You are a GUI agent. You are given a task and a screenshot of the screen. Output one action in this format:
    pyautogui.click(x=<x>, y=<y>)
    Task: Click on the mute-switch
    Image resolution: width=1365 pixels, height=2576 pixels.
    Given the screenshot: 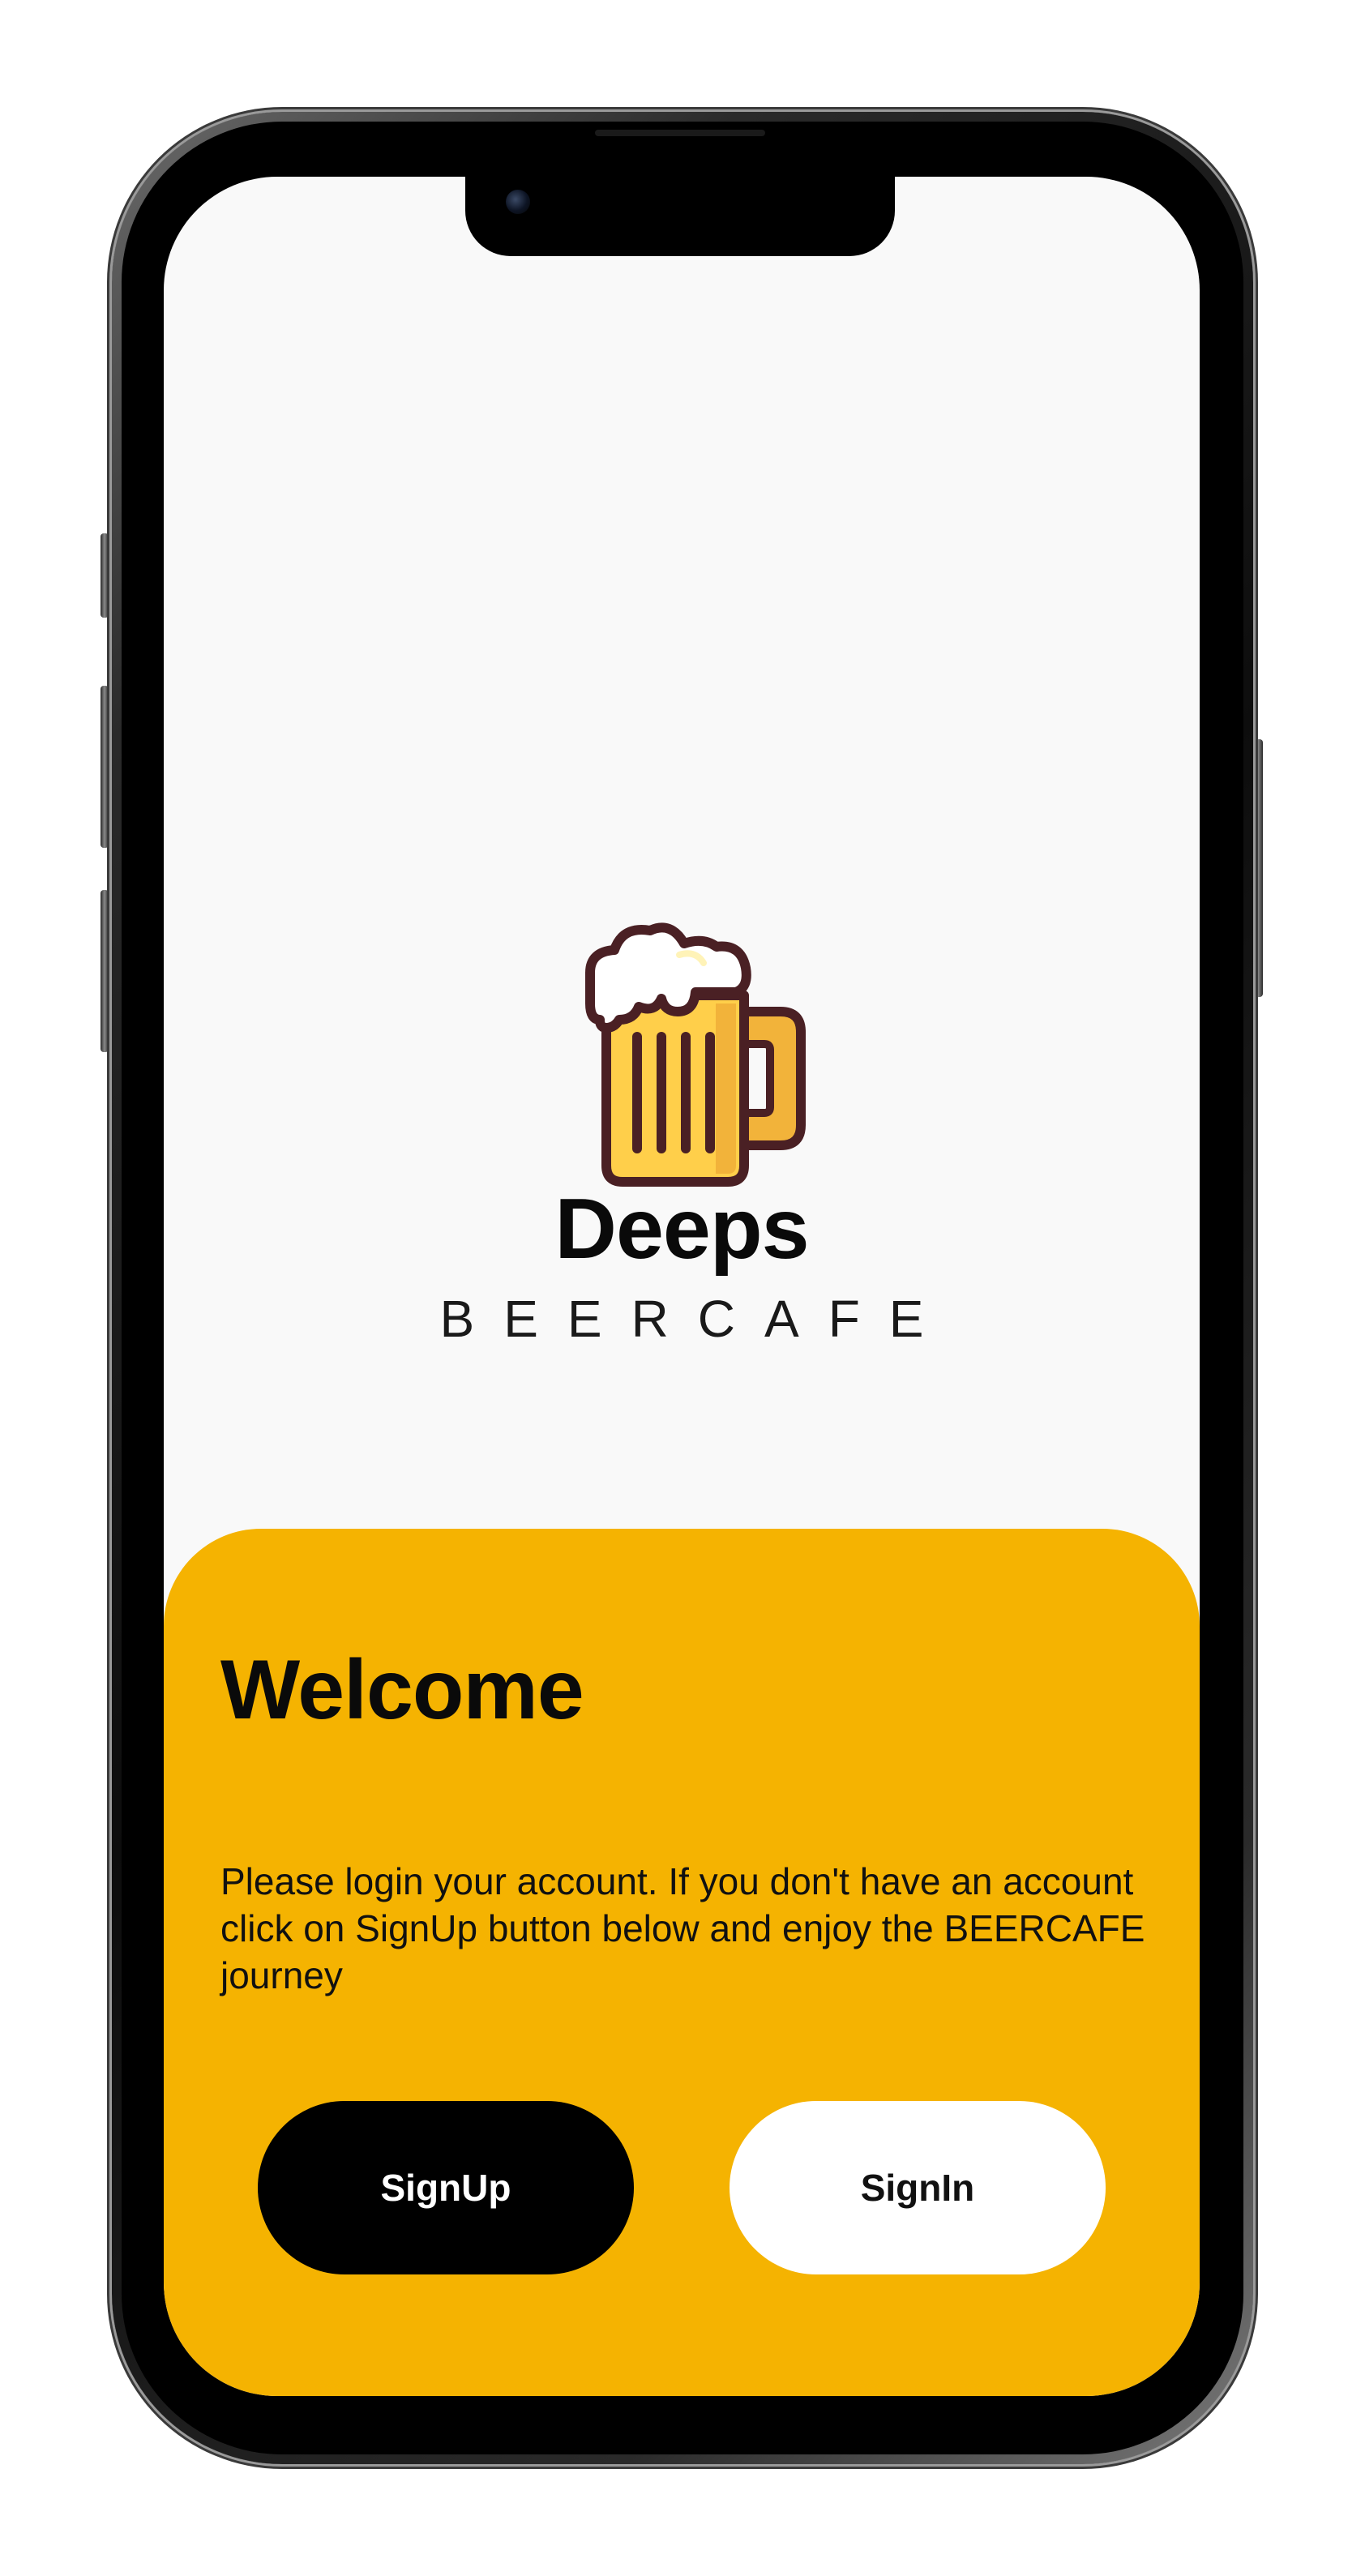 What is the action you would take?
    pyautogui.click(x=105, y=575)
    